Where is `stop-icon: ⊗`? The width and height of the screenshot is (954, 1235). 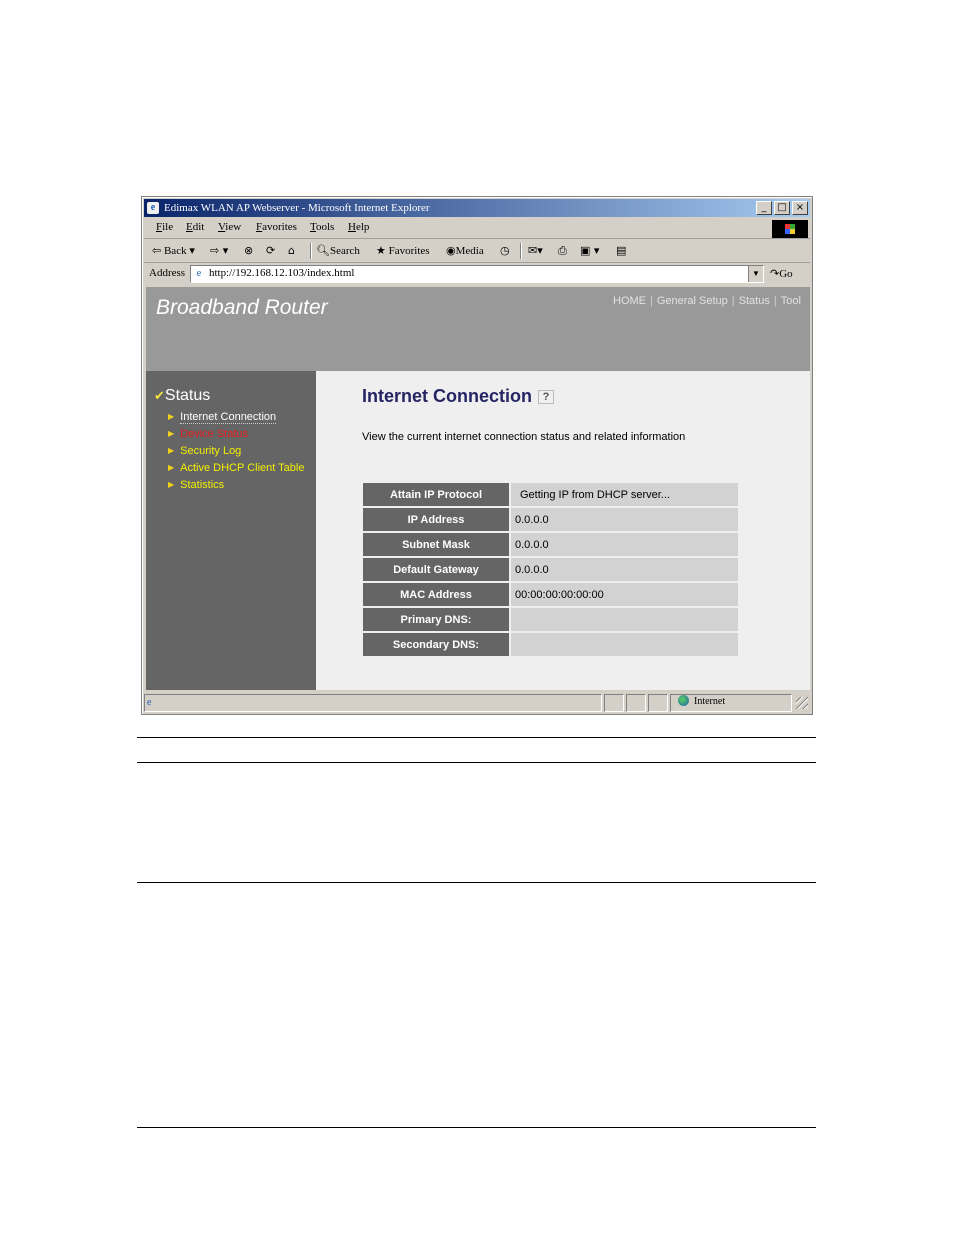 stop-icon: ⊗ is located at coordinates (249, 250).